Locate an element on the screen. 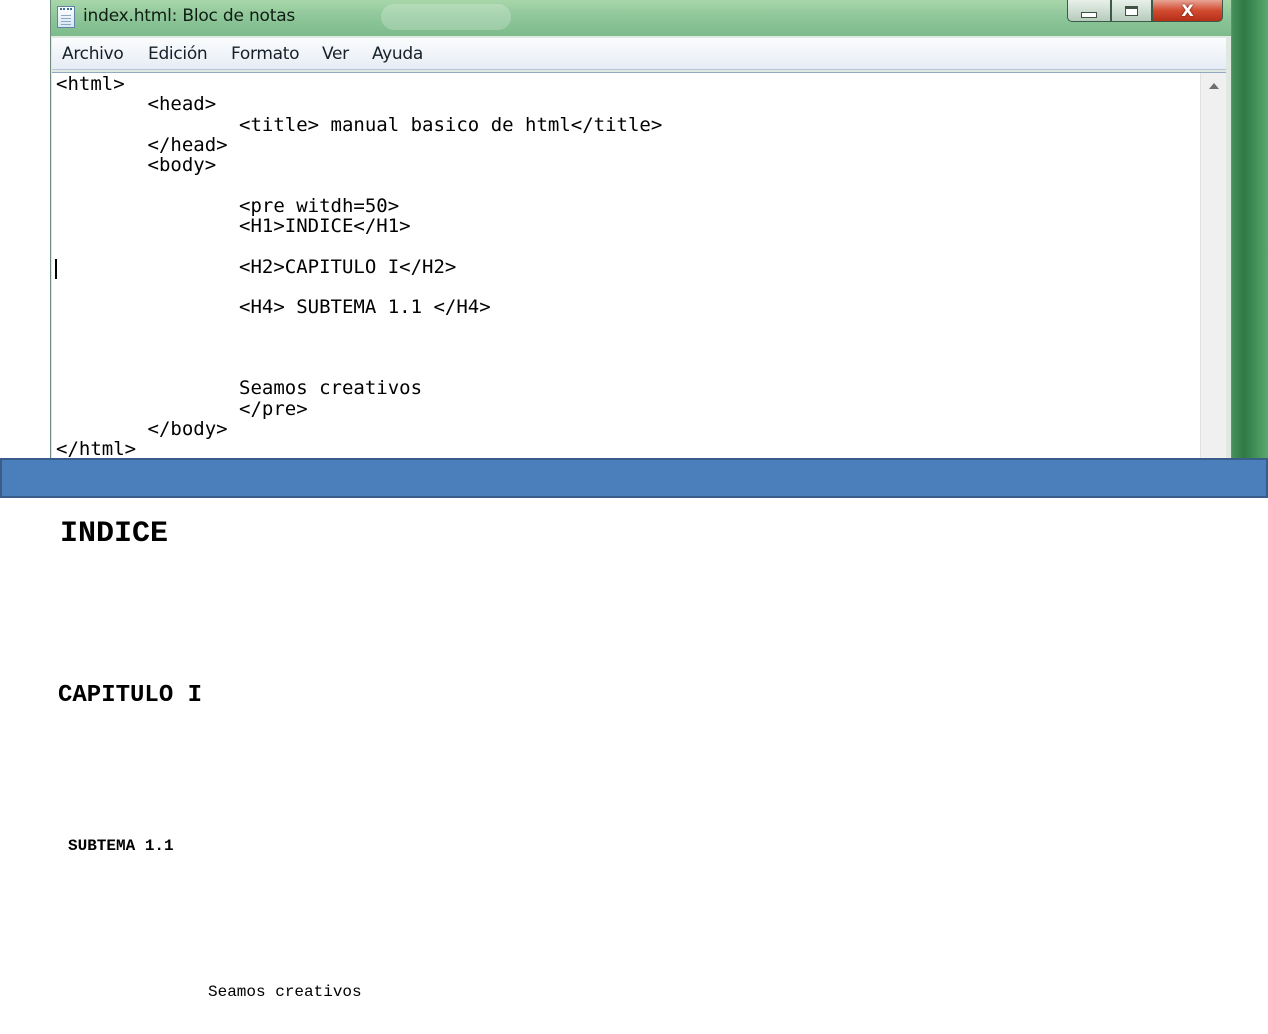  menu-edicion: Edición is located at coordinates (178, 54).